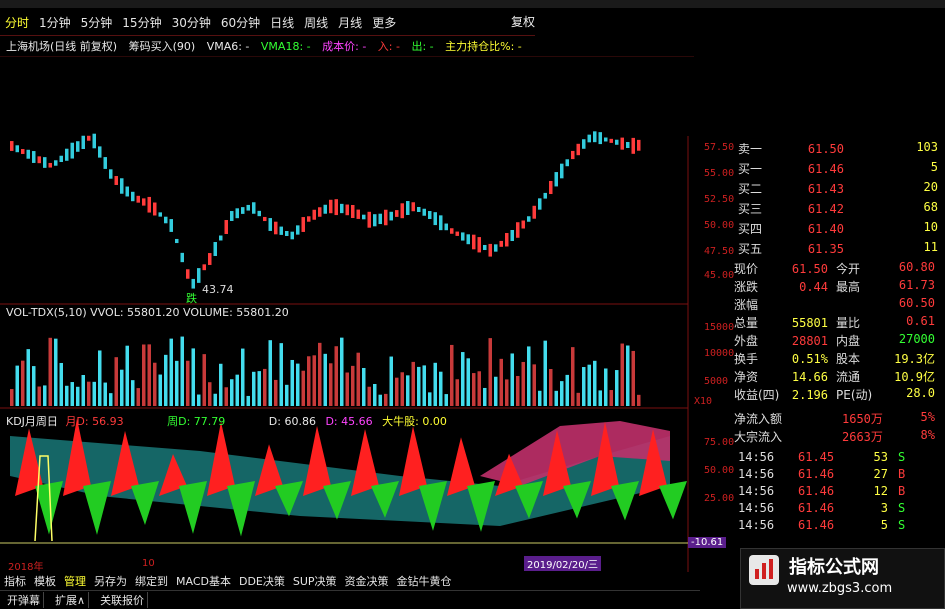 This screenshot has height=609, width=945. Describe the element at coordinates (97, 22) in the screenshot. I see `period-tab: 5分钟` at that location.